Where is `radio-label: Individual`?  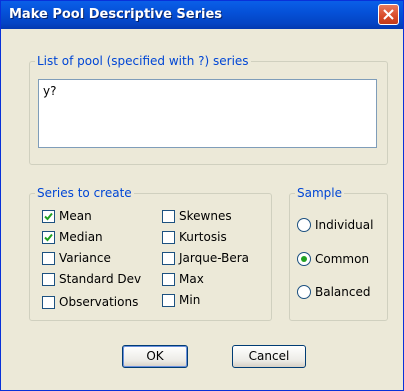
radio-label: Individual is located at coordinates (344, 225).